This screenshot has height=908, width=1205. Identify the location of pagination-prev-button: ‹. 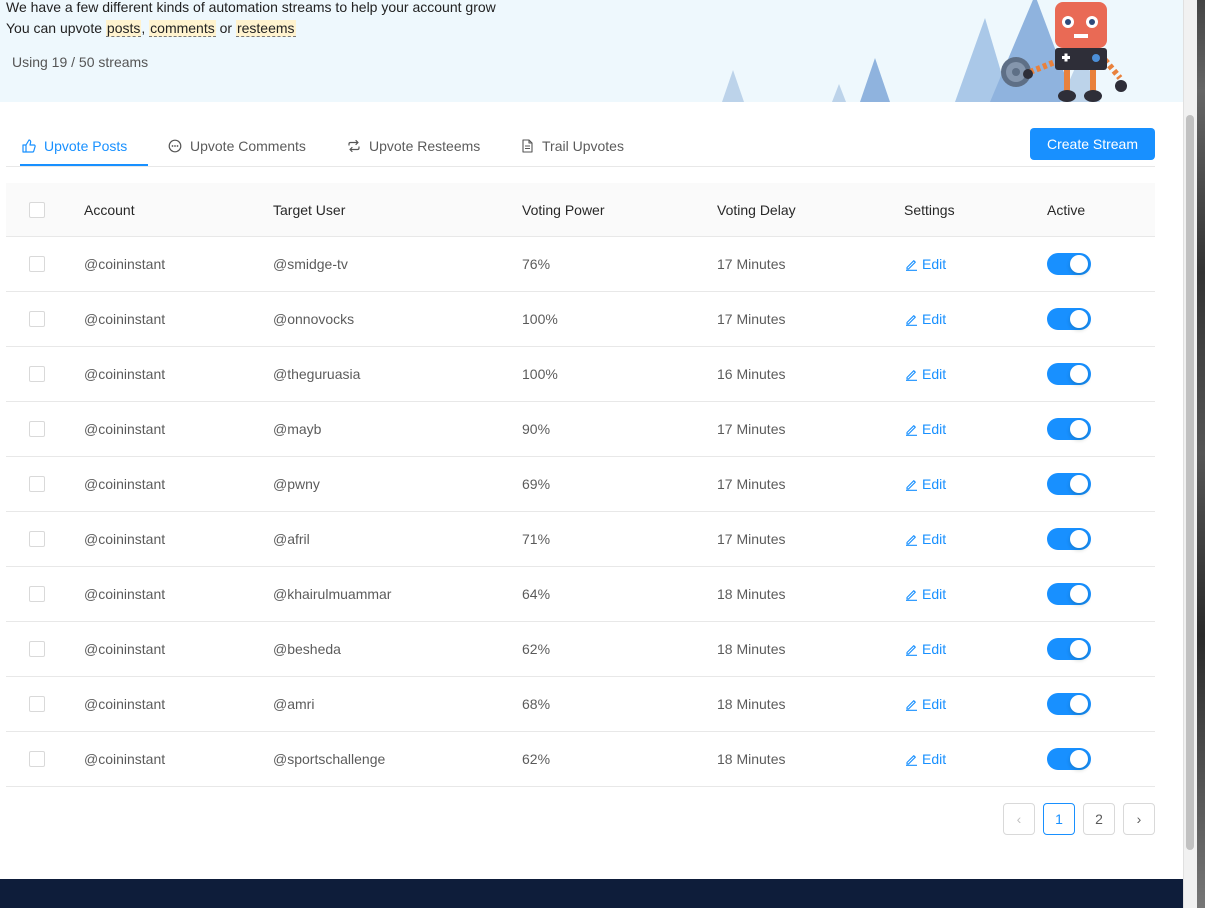
(1019, 819).